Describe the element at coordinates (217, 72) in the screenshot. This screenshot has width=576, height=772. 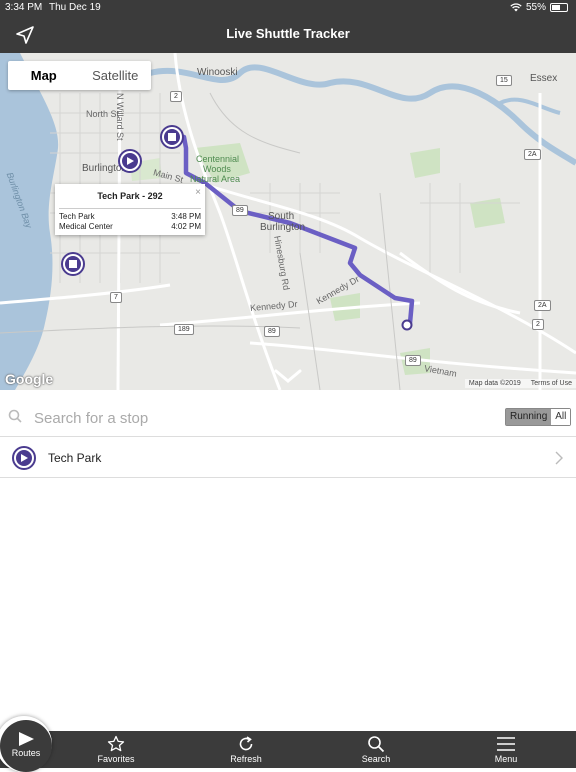
I see `map-label-winooski: Winooski` at that location.